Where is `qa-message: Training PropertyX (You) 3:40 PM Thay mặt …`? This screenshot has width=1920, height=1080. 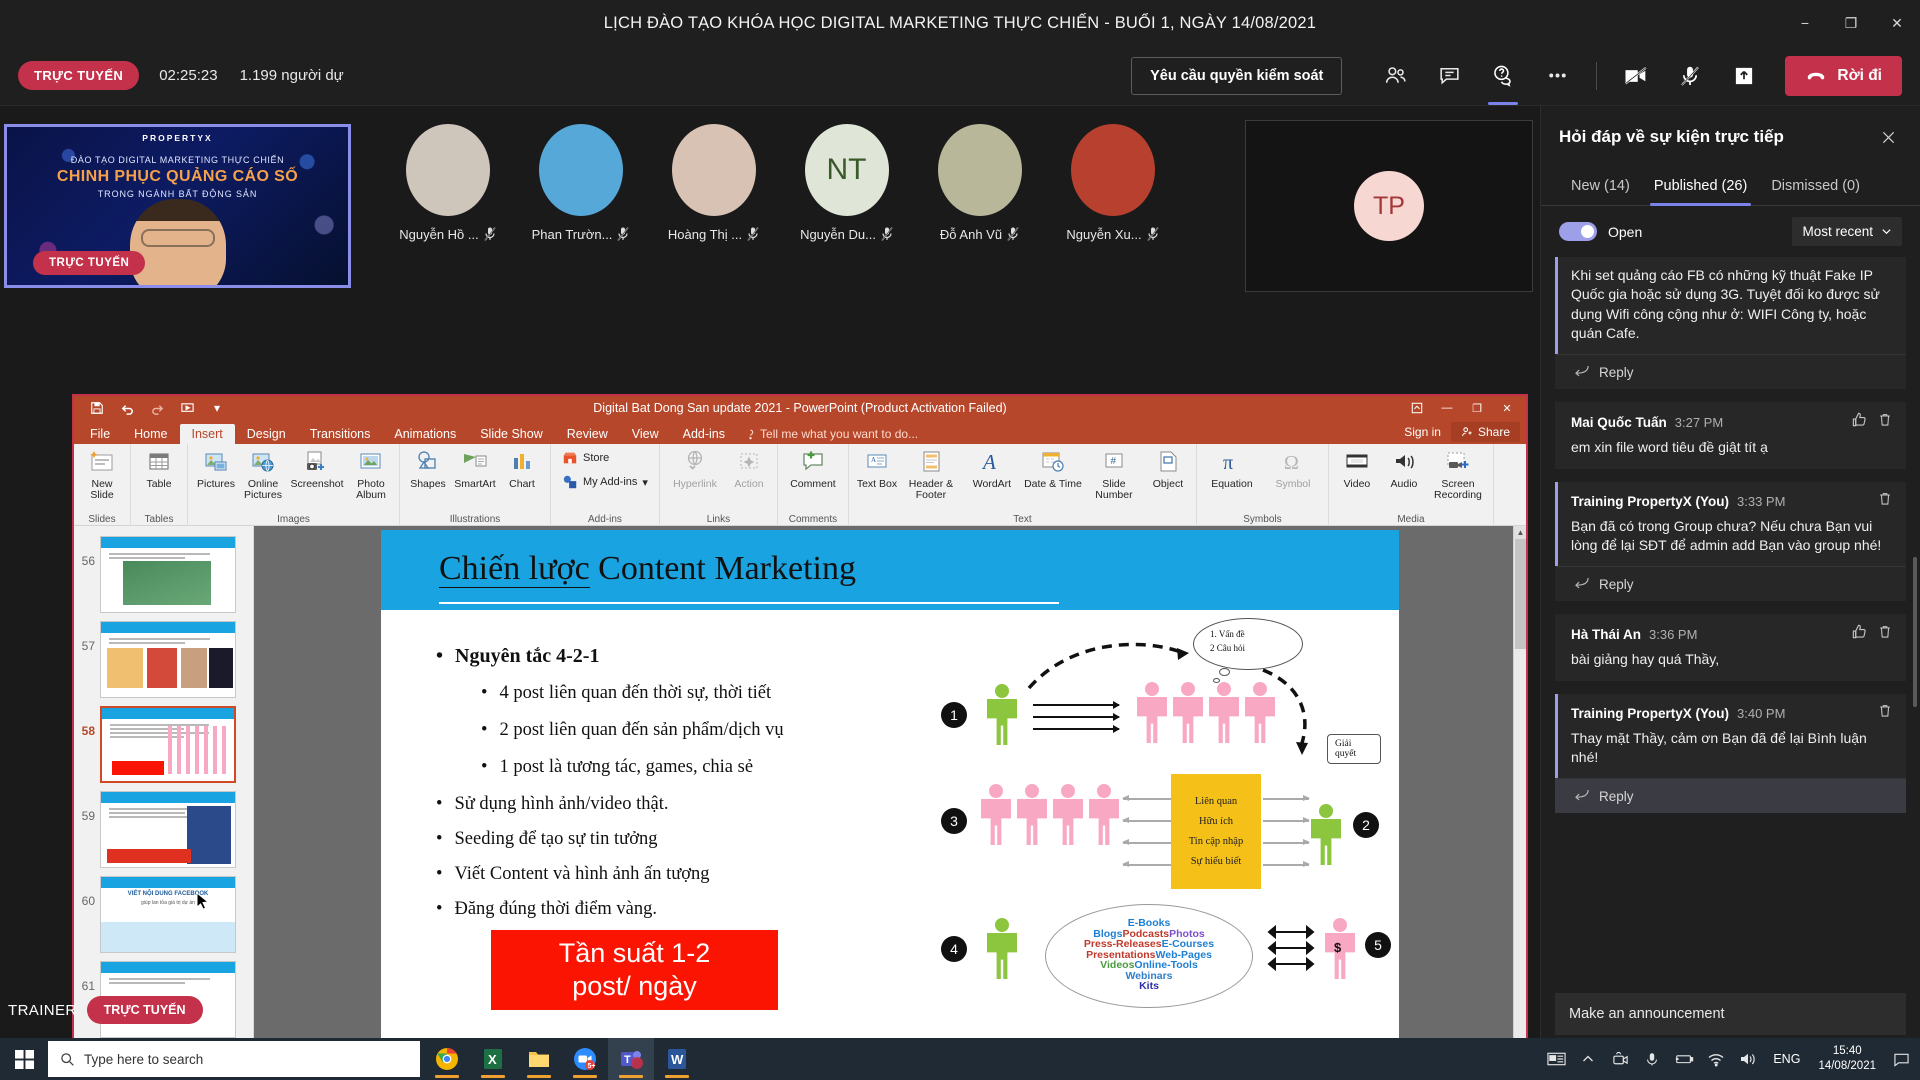 qa-message: Training PropertyX (You) 3:40 PM Thay mặt … is located at coordinates (1730, 753).